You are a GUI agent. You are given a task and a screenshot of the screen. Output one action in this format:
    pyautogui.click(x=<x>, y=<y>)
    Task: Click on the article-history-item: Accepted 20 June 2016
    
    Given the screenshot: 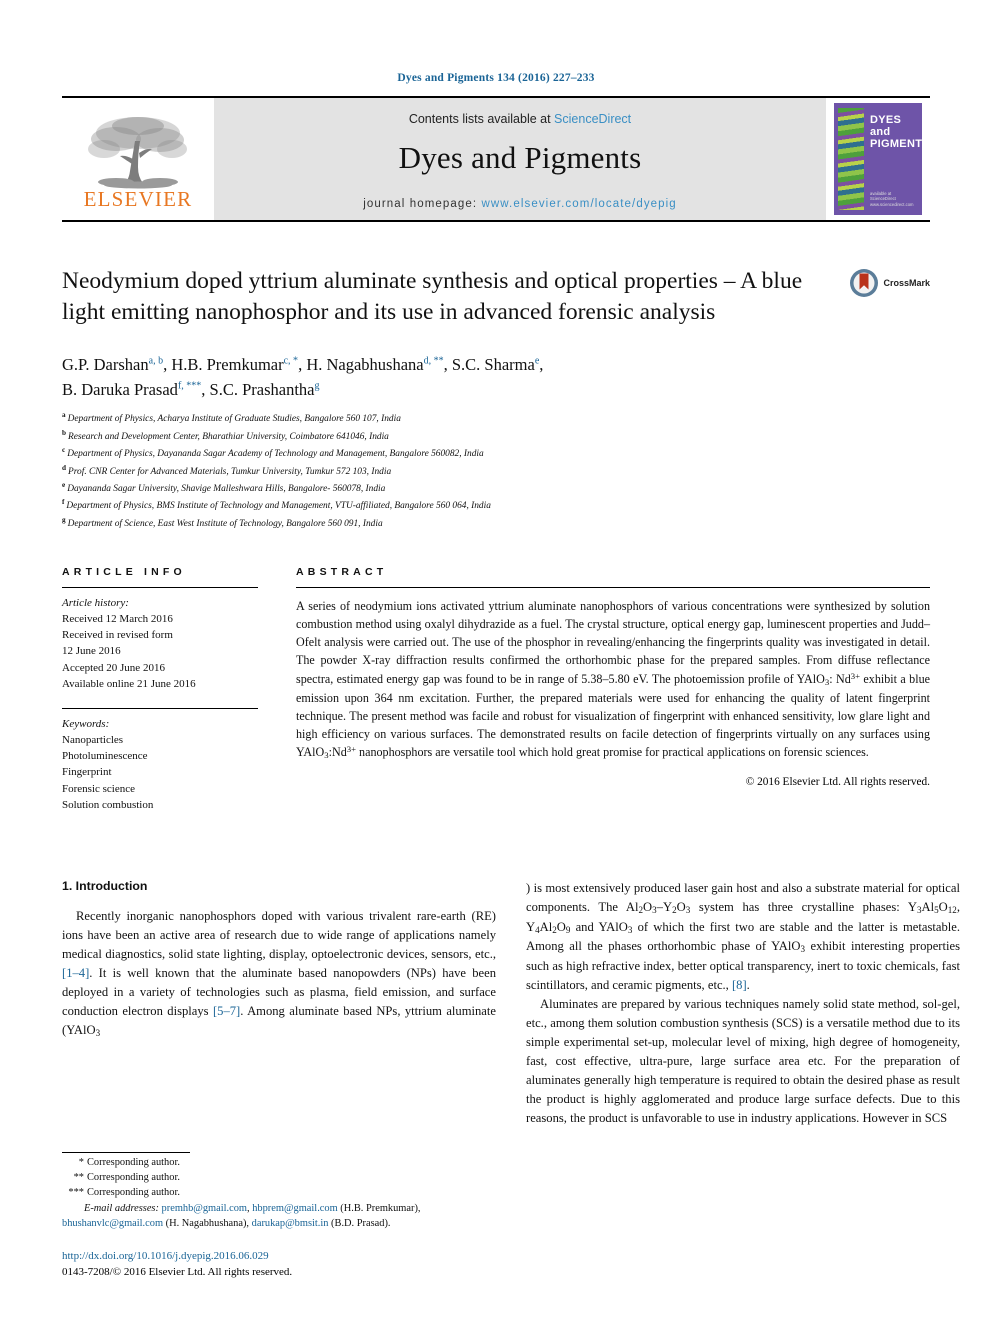 What is the action you would take?
    pyautogui.click(x=113, y=667)
    